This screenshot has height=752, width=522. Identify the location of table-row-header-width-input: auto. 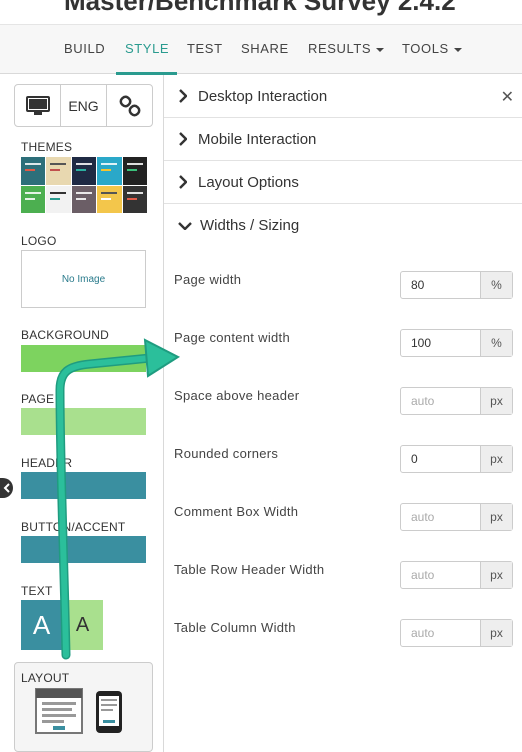
(441, 575).